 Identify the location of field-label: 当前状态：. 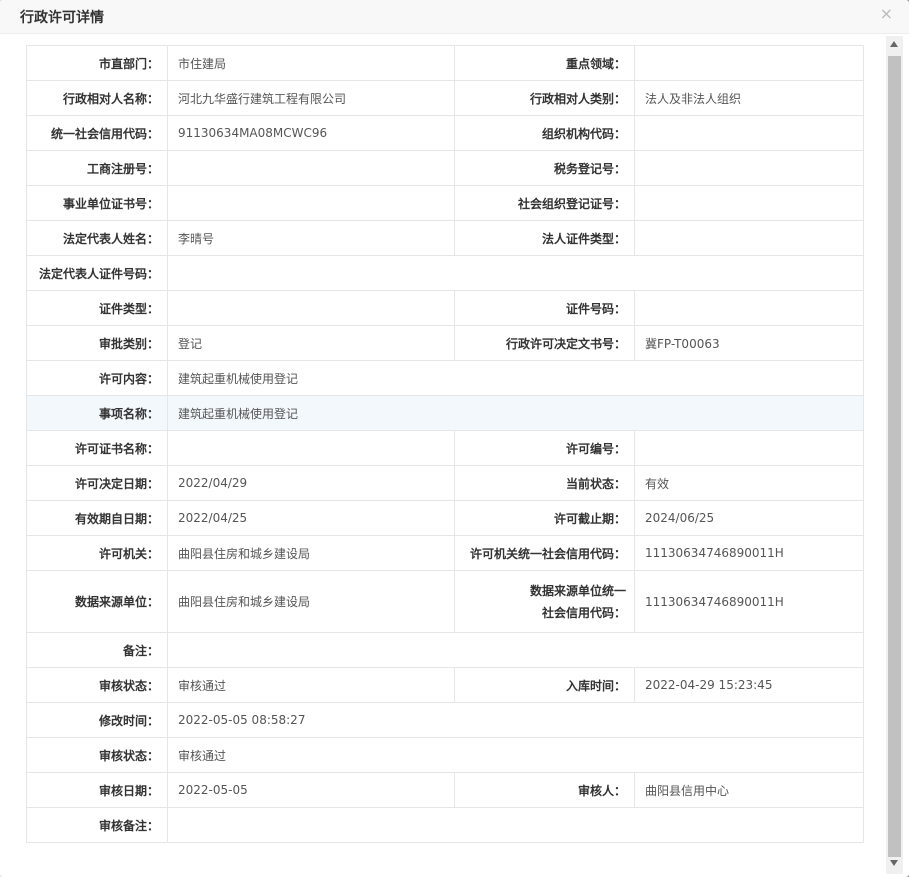
(544, 483).